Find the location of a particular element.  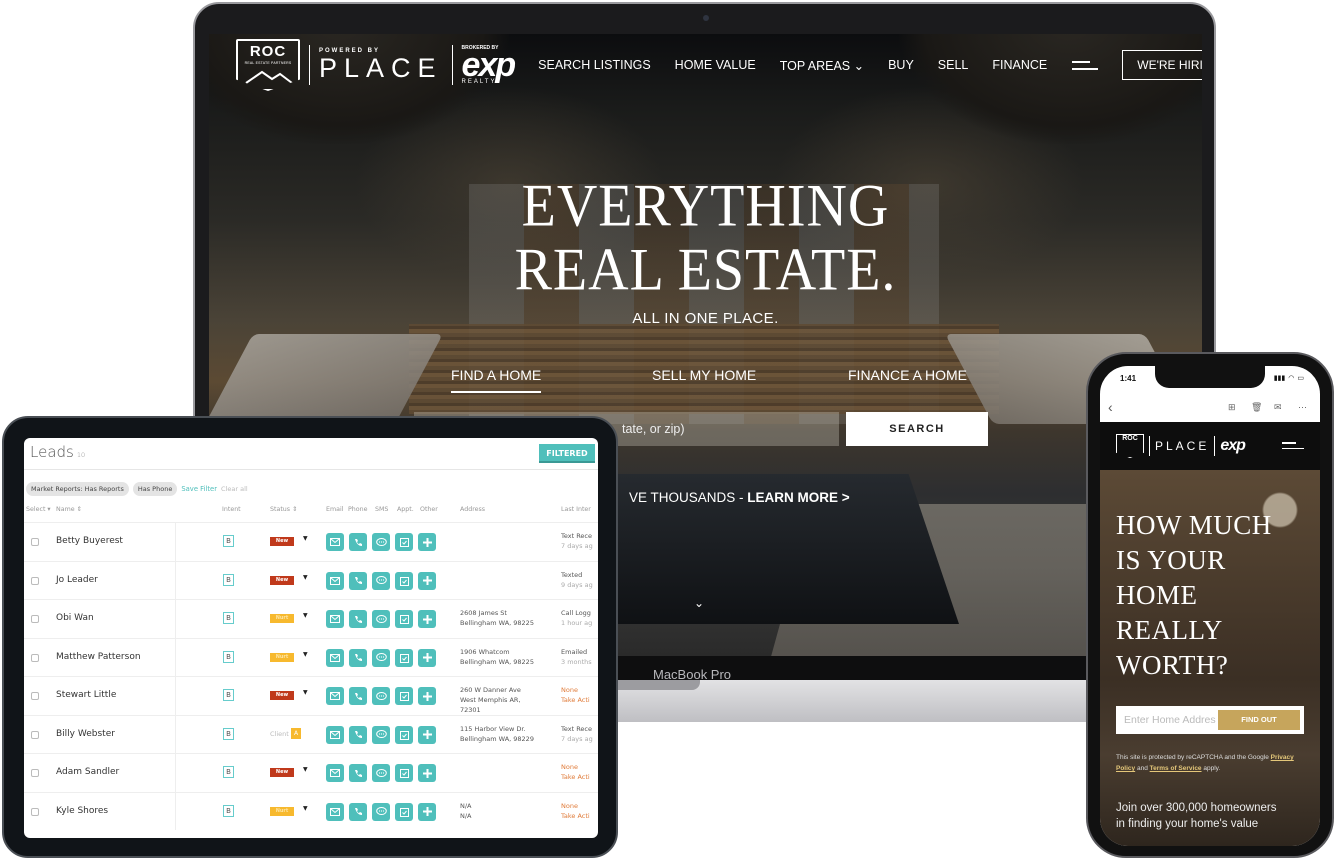

clear-all-link: Clear all is located at coordinates (234, 489).